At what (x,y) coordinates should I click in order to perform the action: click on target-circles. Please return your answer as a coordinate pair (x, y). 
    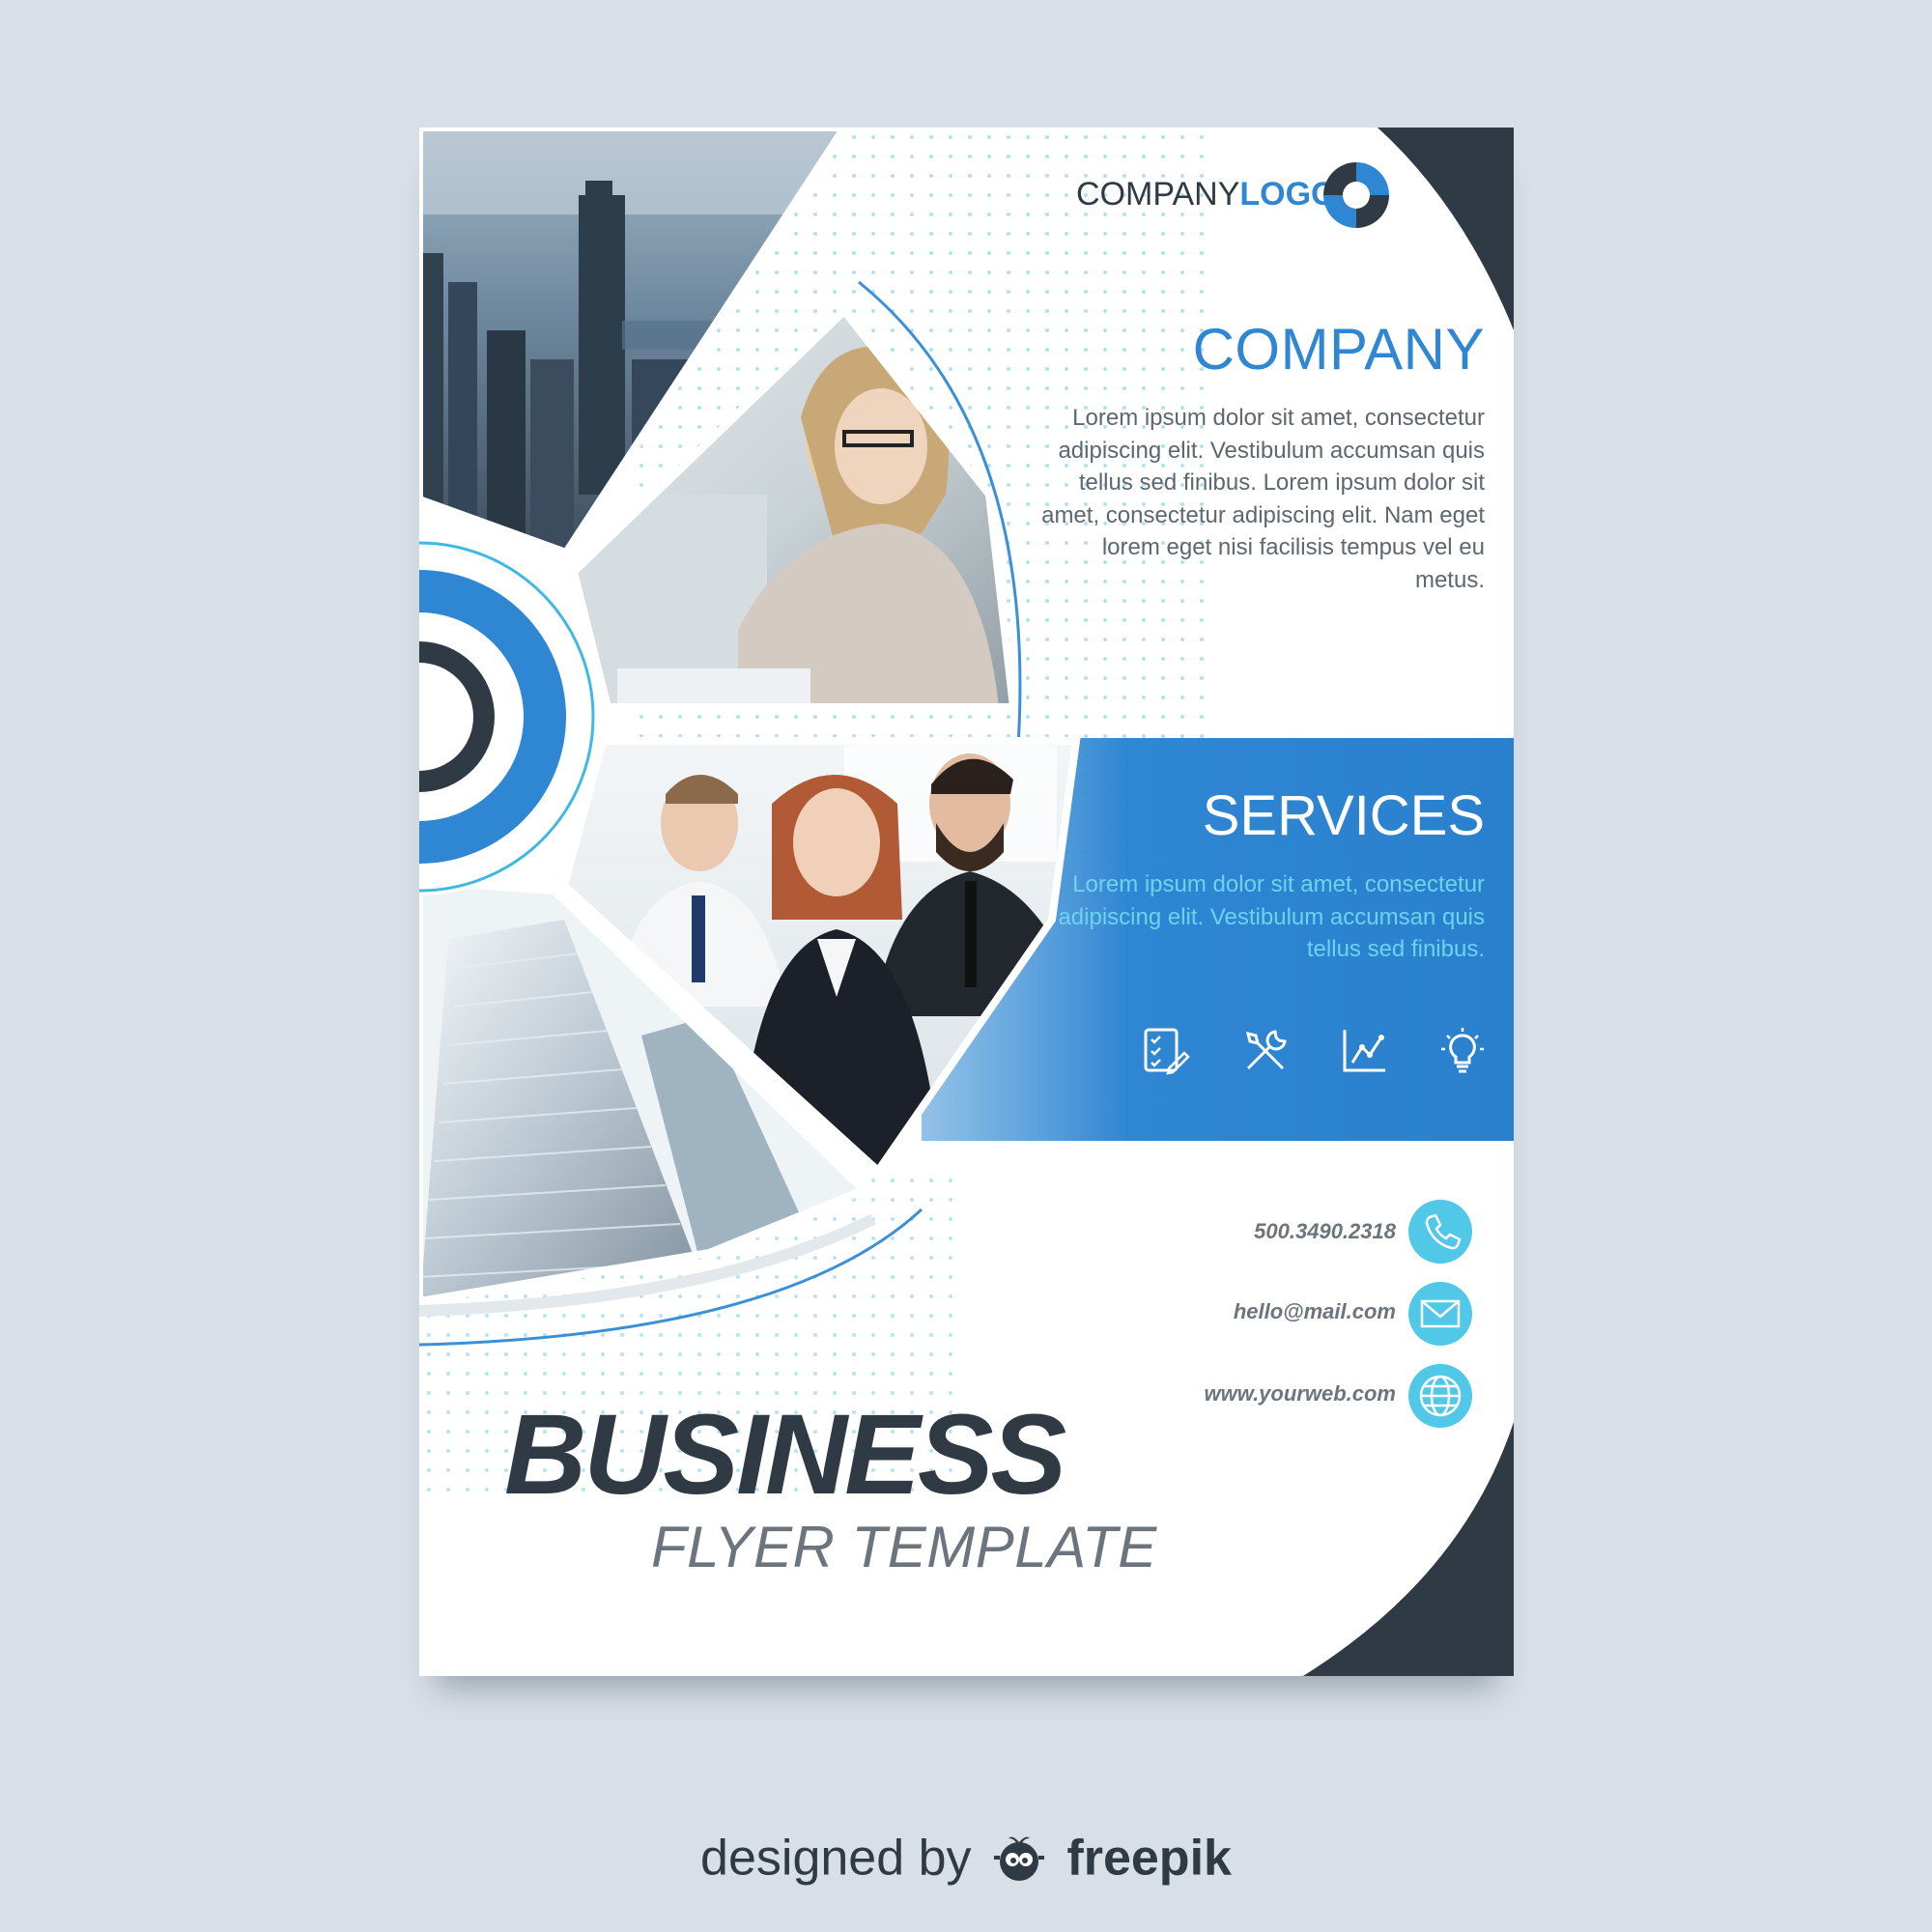
    Looking at the image, I should click on (508, 716).